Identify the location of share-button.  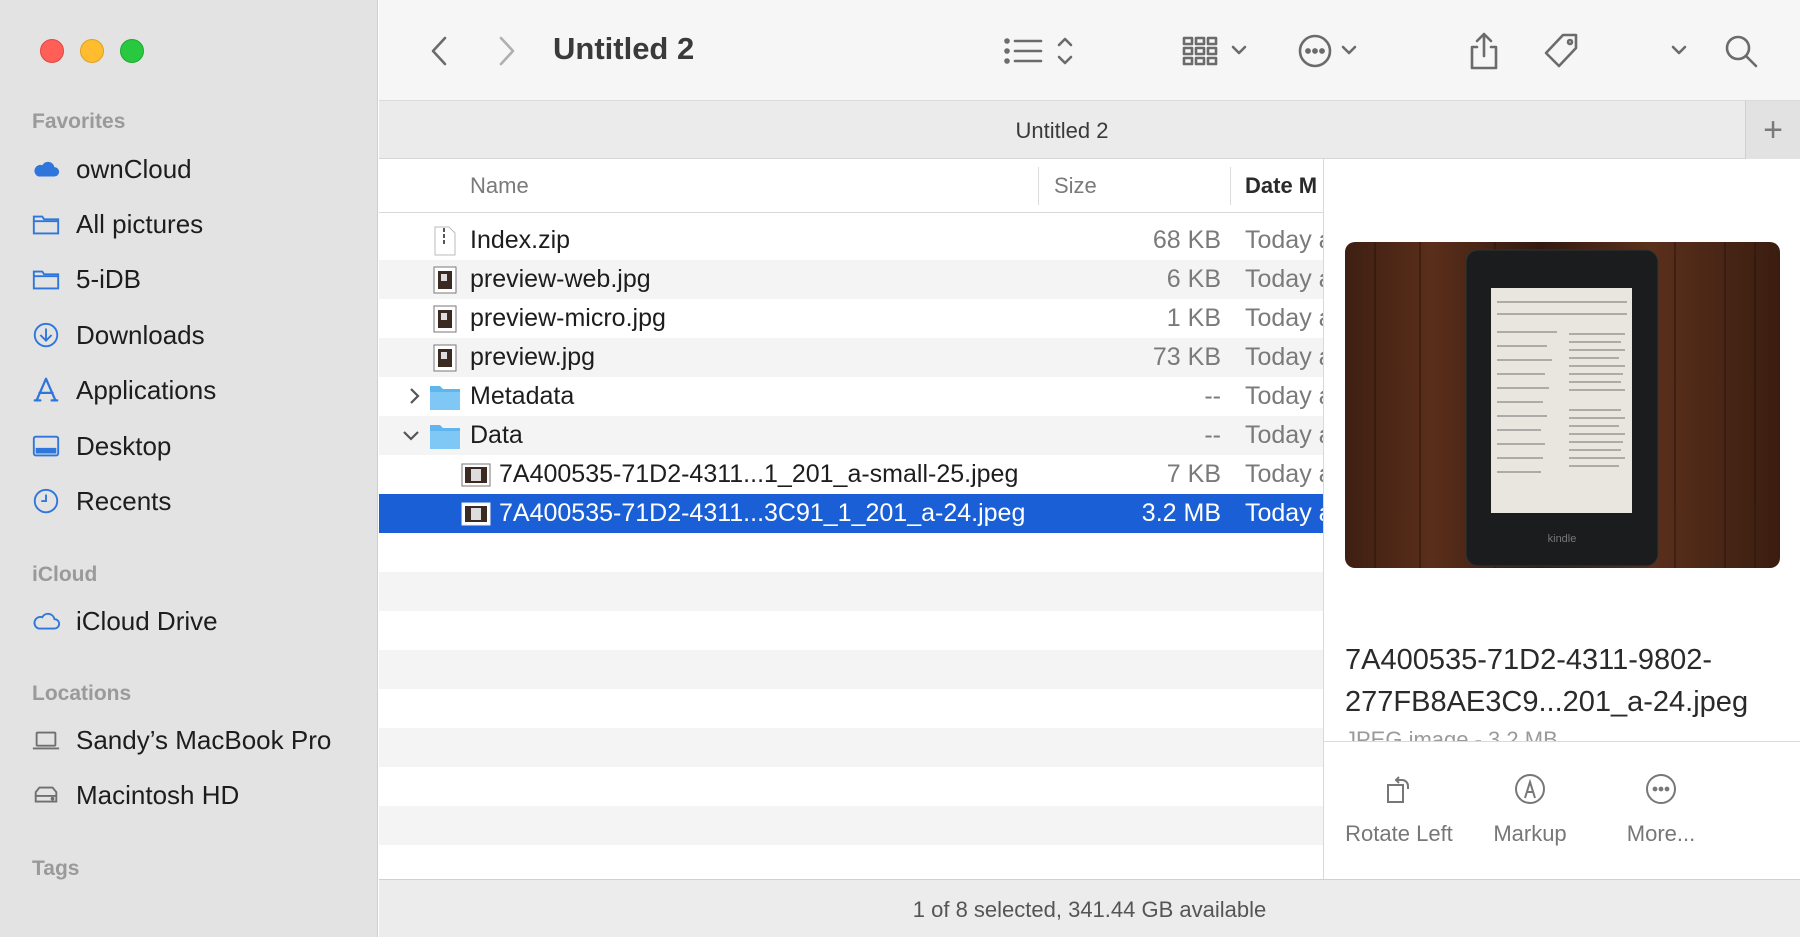
(1484, 51).